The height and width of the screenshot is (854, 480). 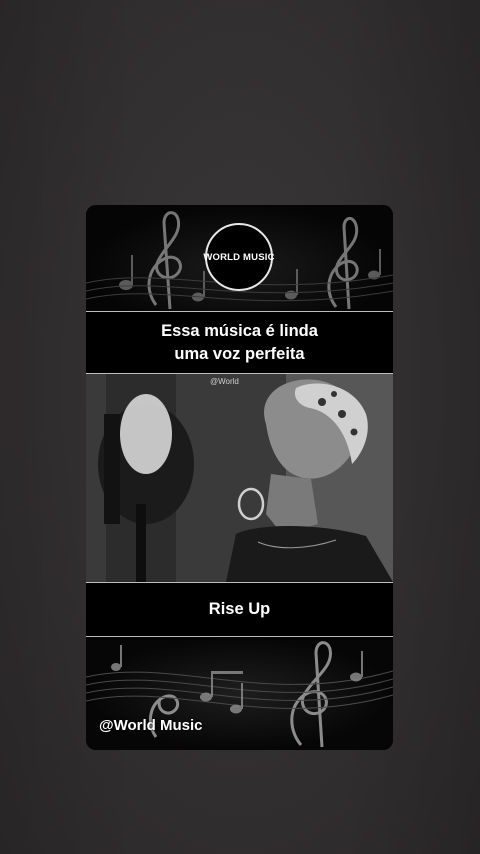 What do you see at coordinates (151, 725) in the screenshot?
I see `creator-handle: @World Music` at bounding box center [151, 725].